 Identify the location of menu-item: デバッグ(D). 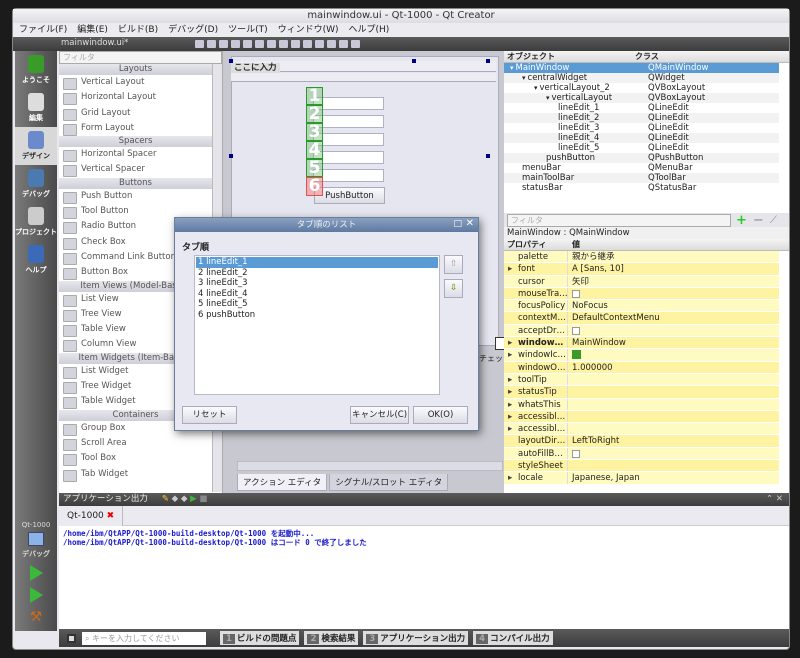
(193, 30).